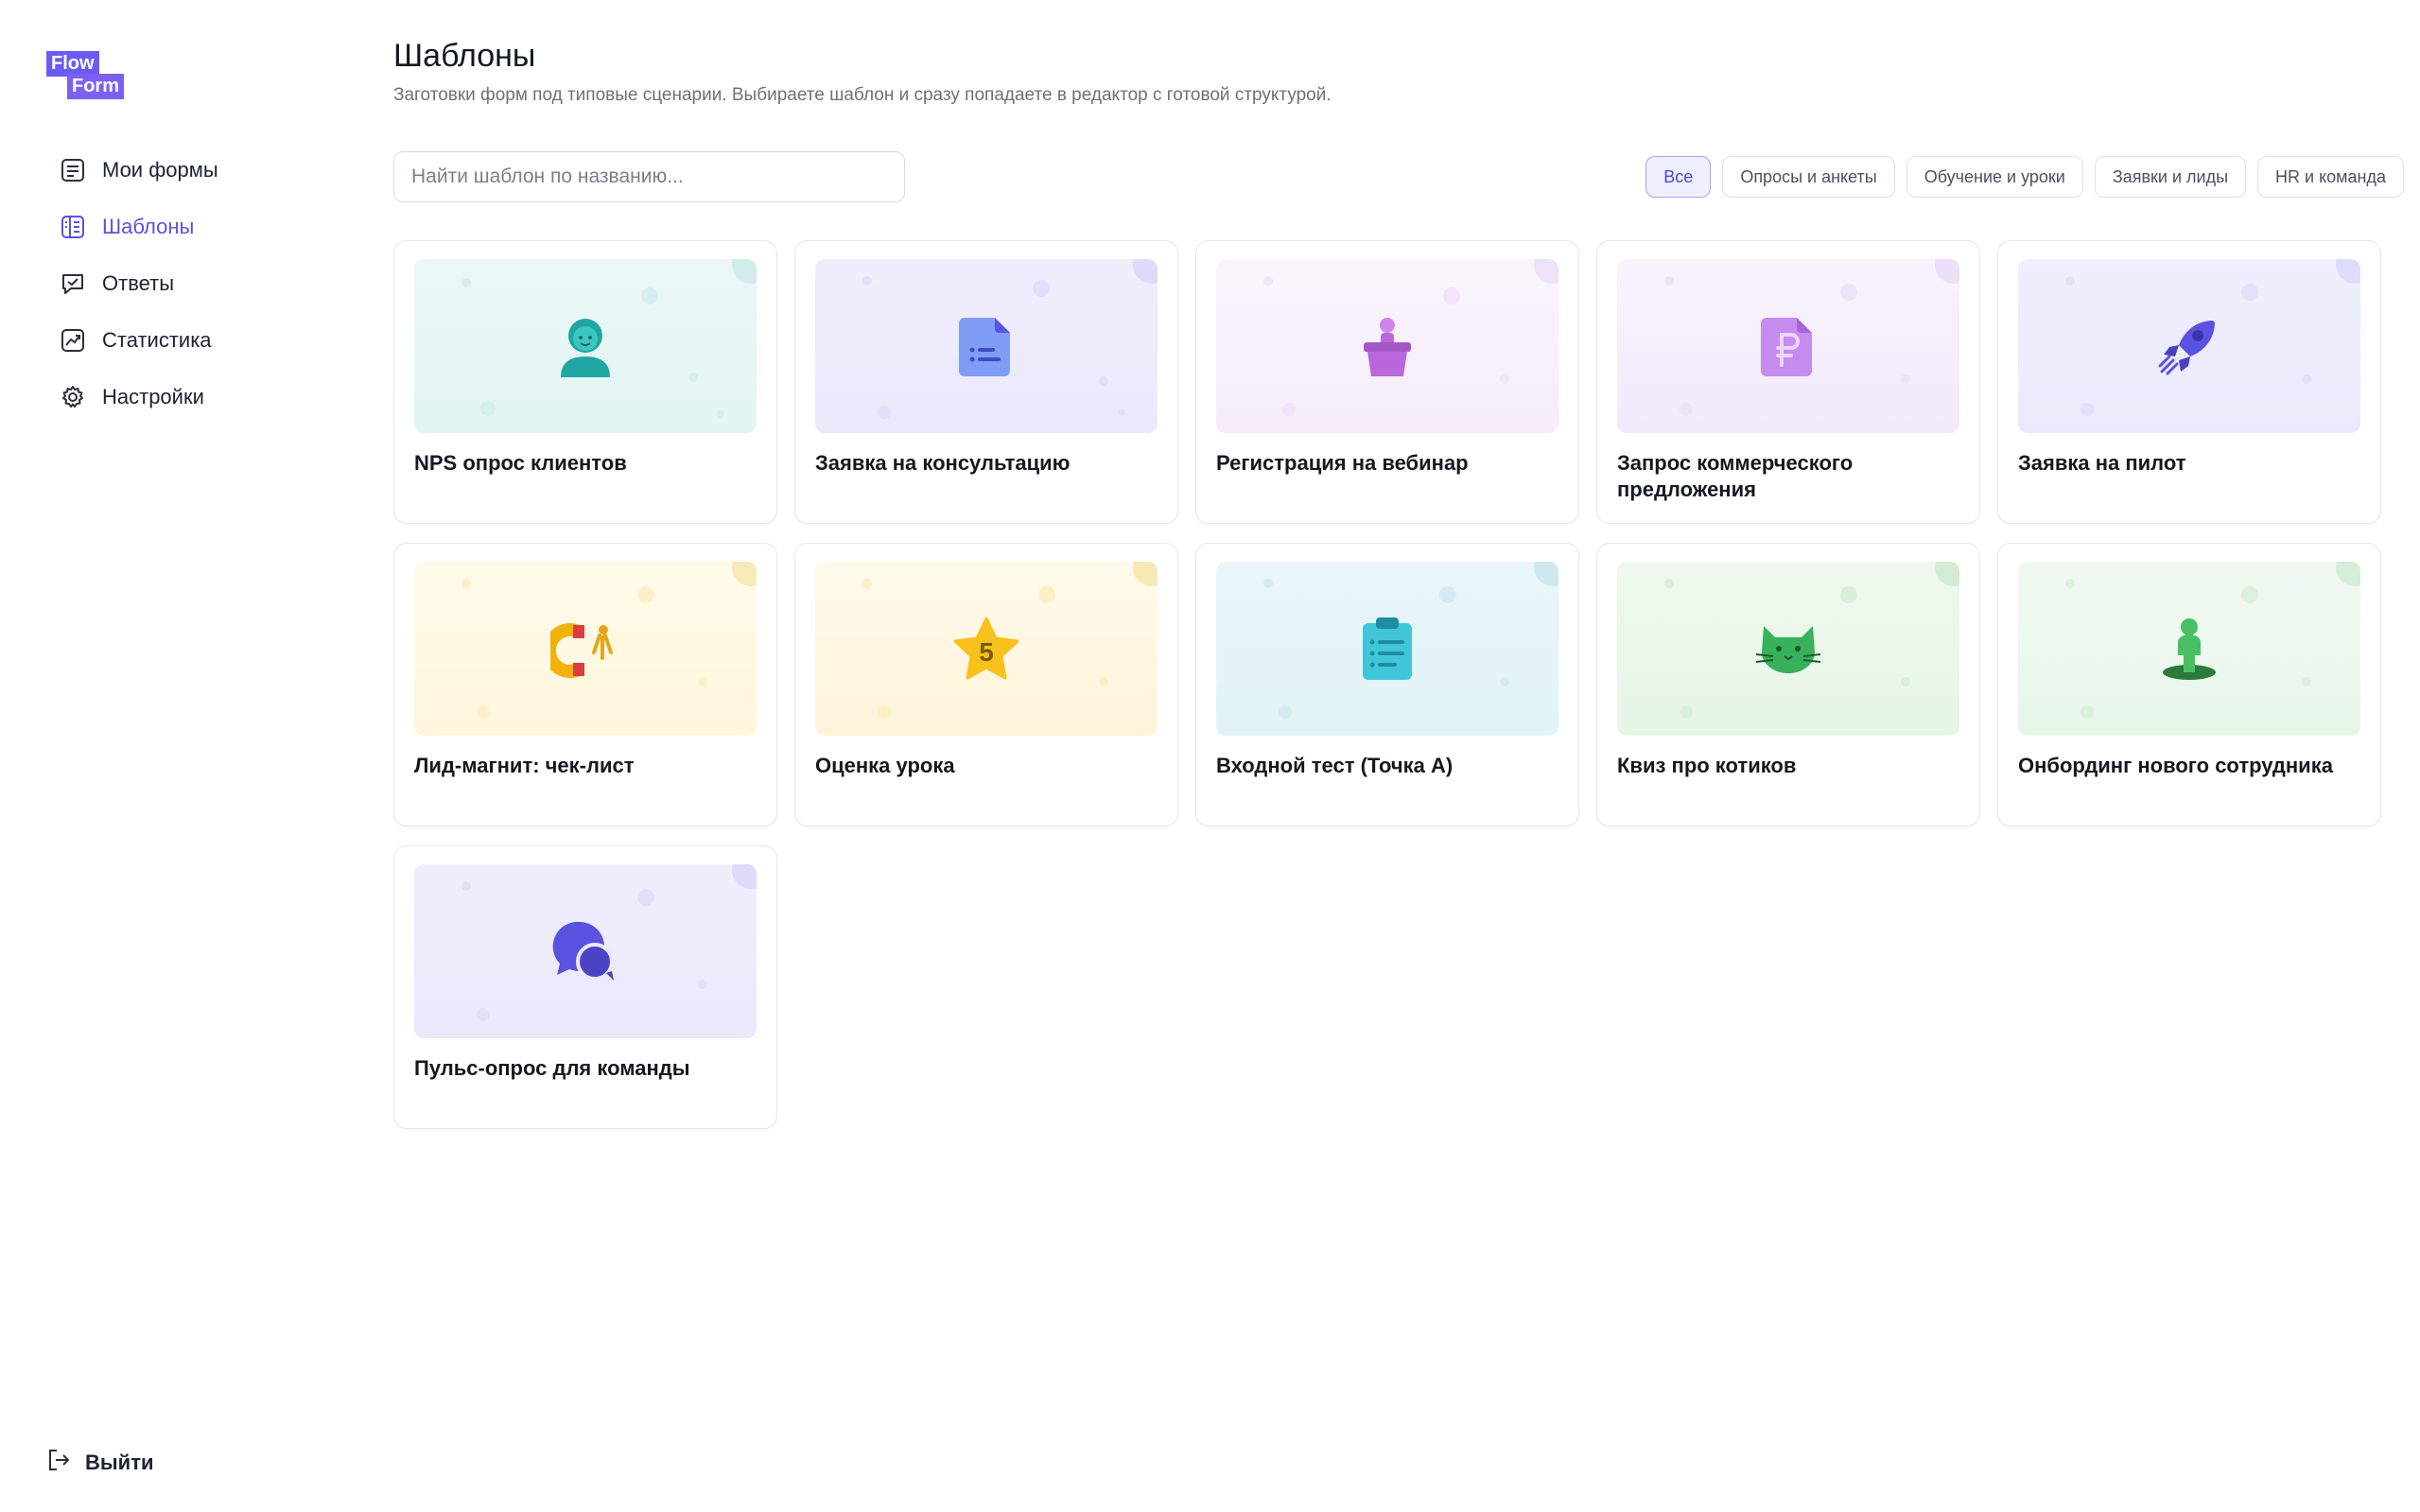 This screenshot has height=1512, width=2420. Describe the element at coordinates (582, 650) in the screenshot. I see `magnet-icon` at that location.